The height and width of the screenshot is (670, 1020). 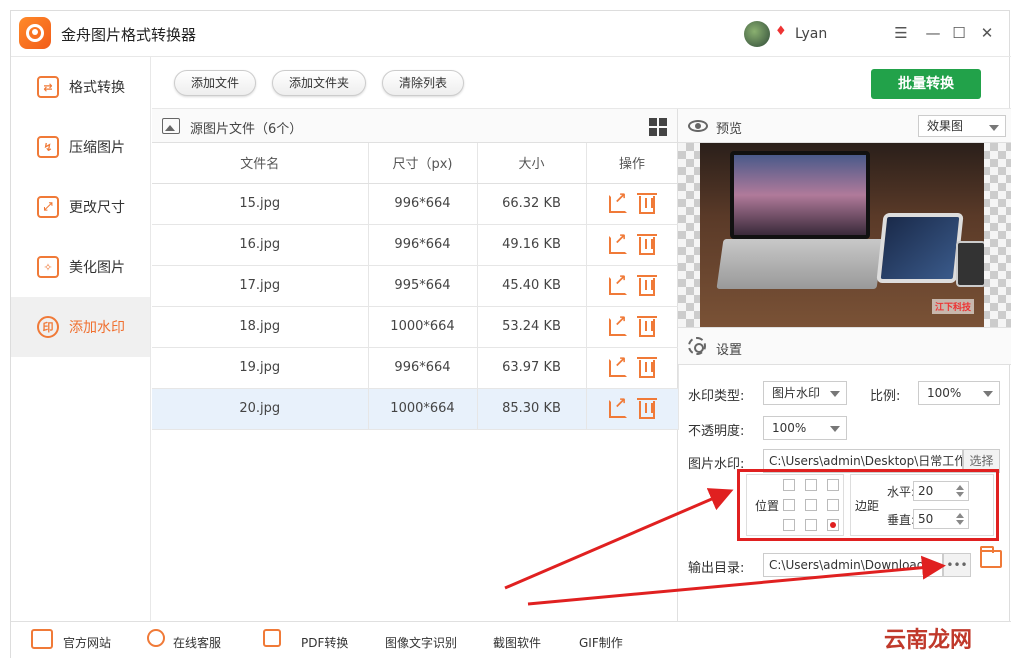 I want to click on more-button: •••, so click(x=957, y=565).